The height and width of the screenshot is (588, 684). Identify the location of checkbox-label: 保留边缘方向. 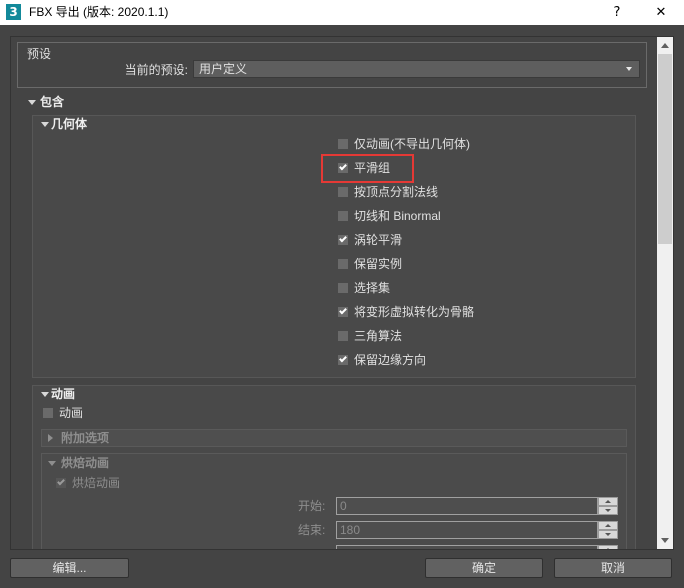
(390, 360).